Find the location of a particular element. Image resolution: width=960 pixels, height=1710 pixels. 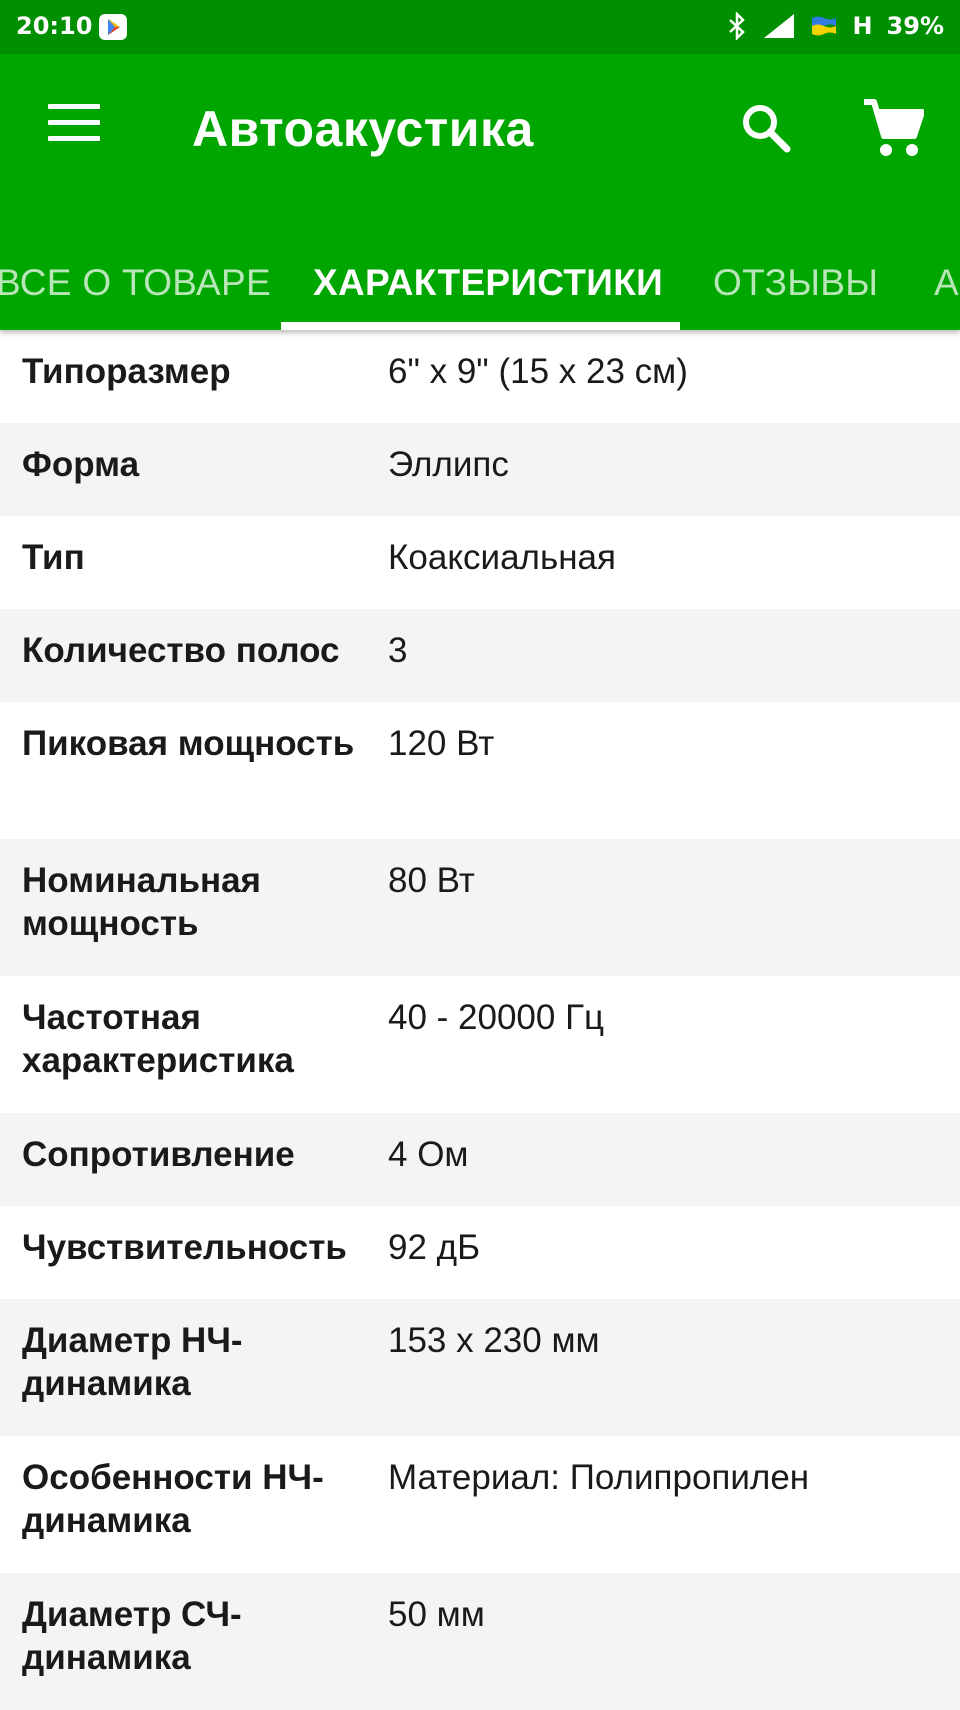

tab-reviews: ОТЗЫВЫ is located at coordinates (795, 287).